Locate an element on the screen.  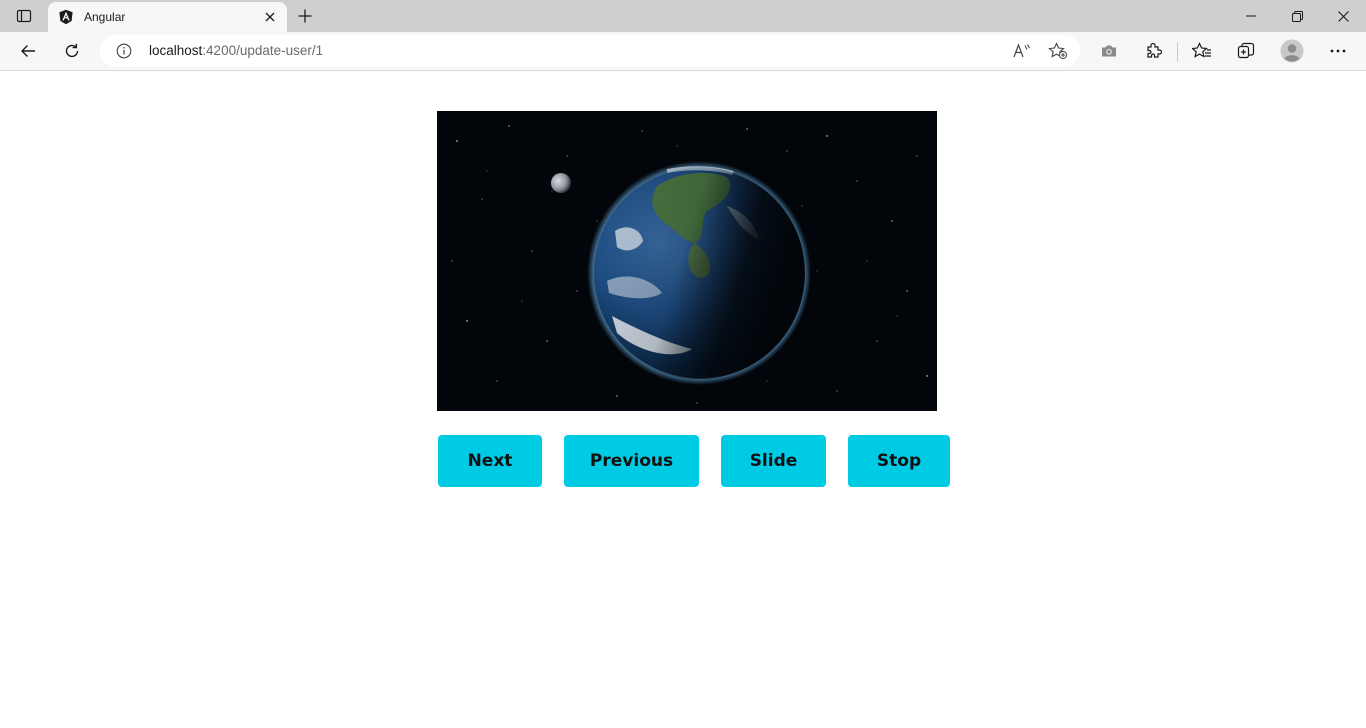
moon is located at coordinates (561, 183).